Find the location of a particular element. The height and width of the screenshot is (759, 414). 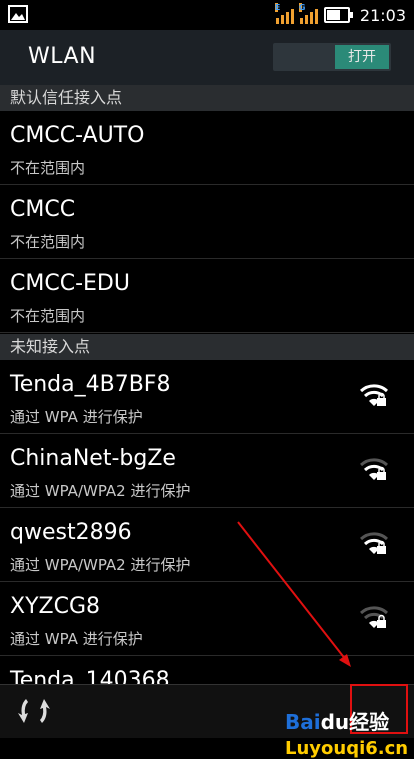

signal-icon-2: G is located at coordinates (308, 13).